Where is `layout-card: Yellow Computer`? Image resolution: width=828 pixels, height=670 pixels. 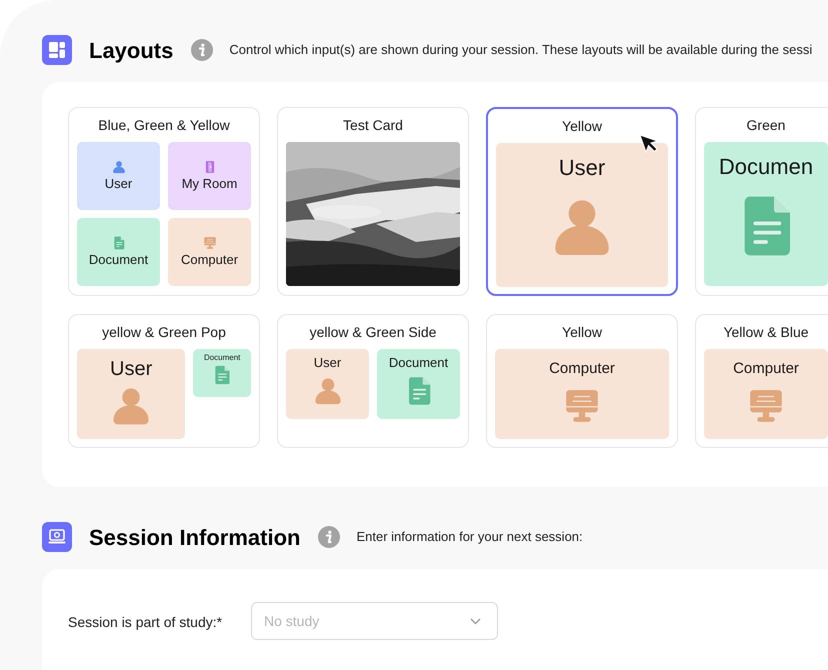
layout-card: Yellow Computer is located at coordinates (582, 381).